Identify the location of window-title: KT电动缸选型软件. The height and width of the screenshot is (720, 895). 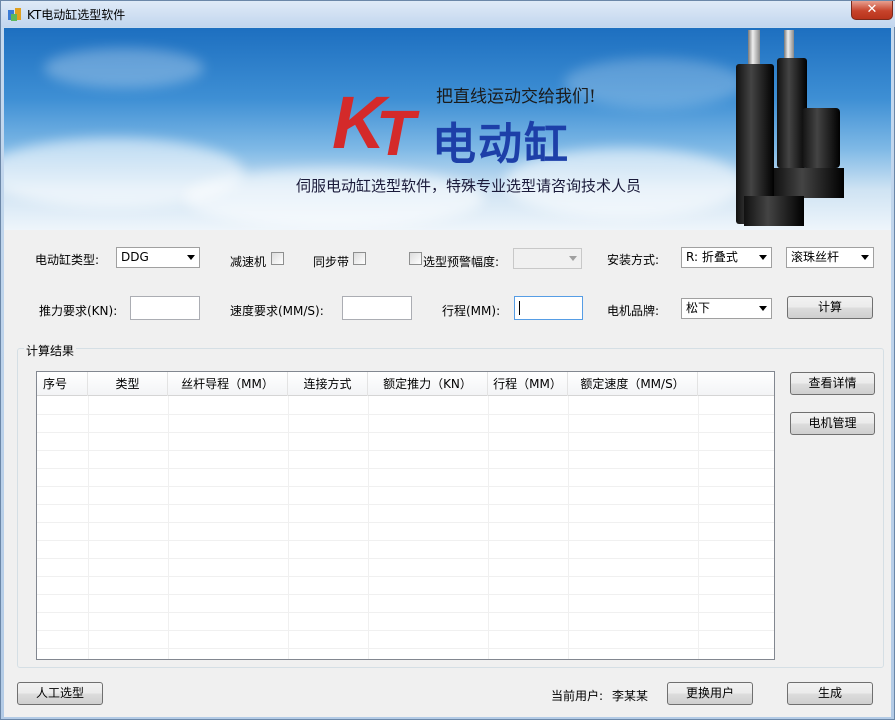
(76, 15).